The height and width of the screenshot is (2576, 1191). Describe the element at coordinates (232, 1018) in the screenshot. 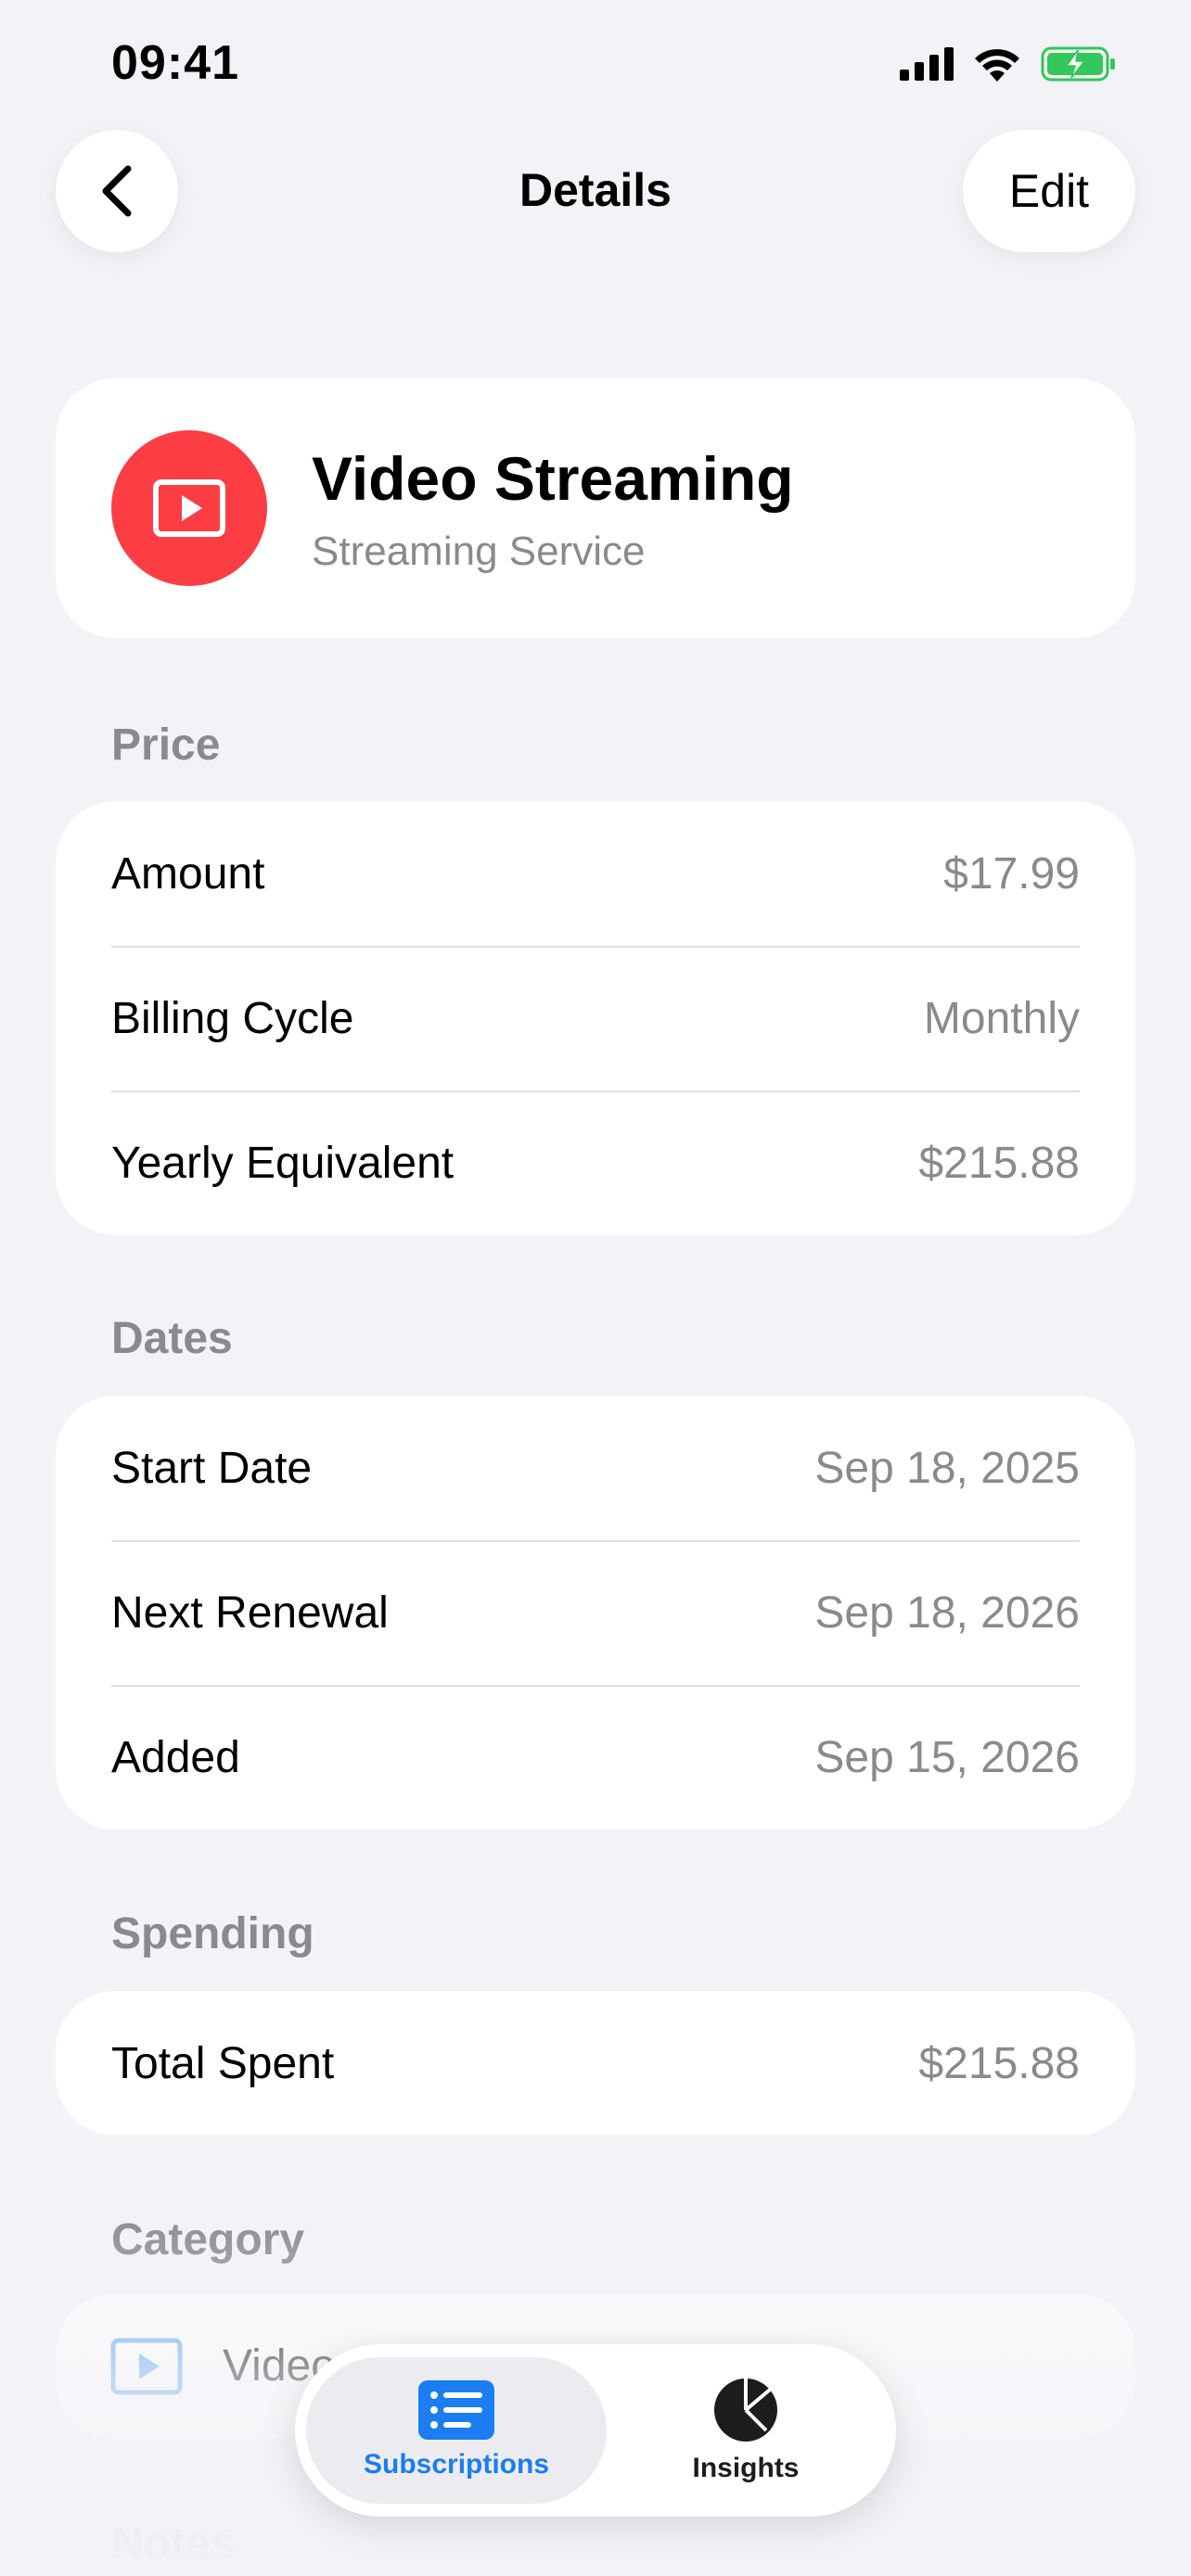

I see `row-label: Billing Cycle` at that location.